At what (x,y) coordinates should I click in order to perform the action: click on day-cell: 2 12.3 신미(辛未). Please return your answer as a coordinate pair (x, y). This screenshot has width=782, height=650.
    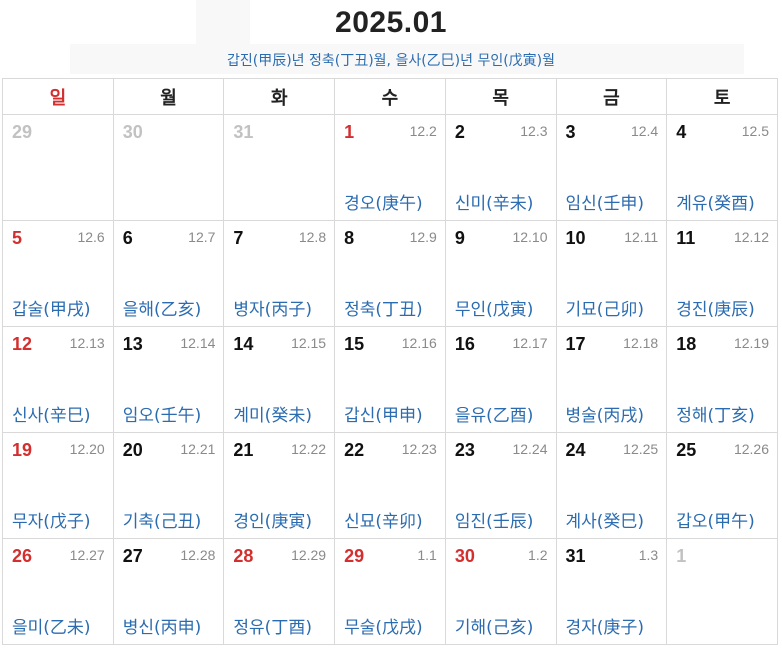
    Looking at the image, I should click on (500, 167).